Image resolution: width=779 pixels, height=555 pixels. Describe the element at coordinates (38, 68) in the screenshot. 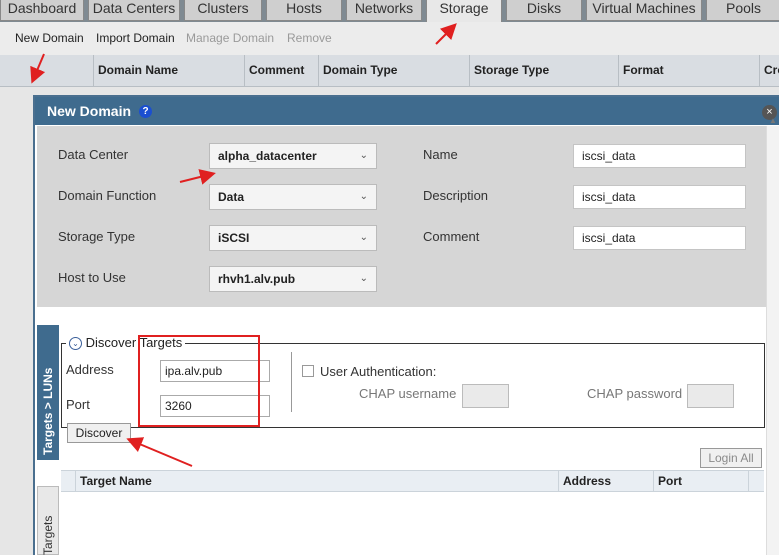

I see `arrow-new-domain` at that location.